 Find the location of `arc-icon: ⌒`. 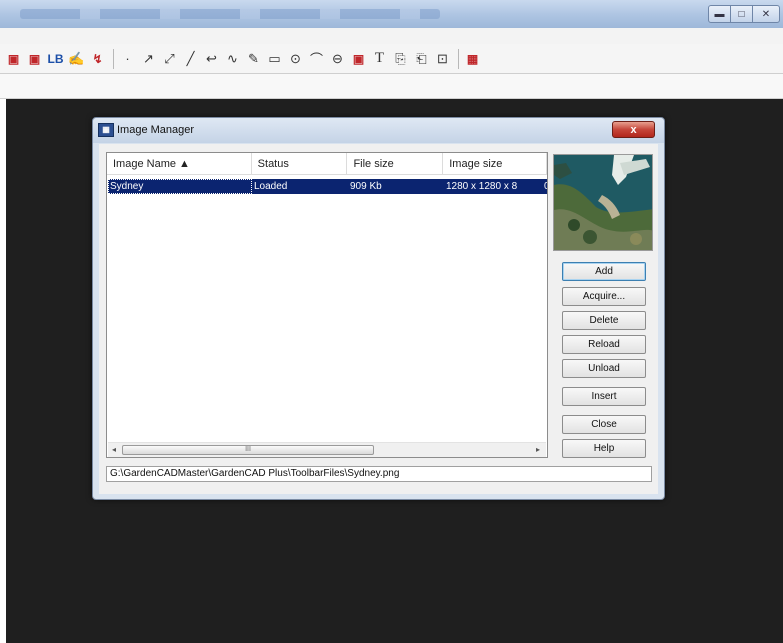

arc-icon: ⌒ is located at coordinates (316, 58).